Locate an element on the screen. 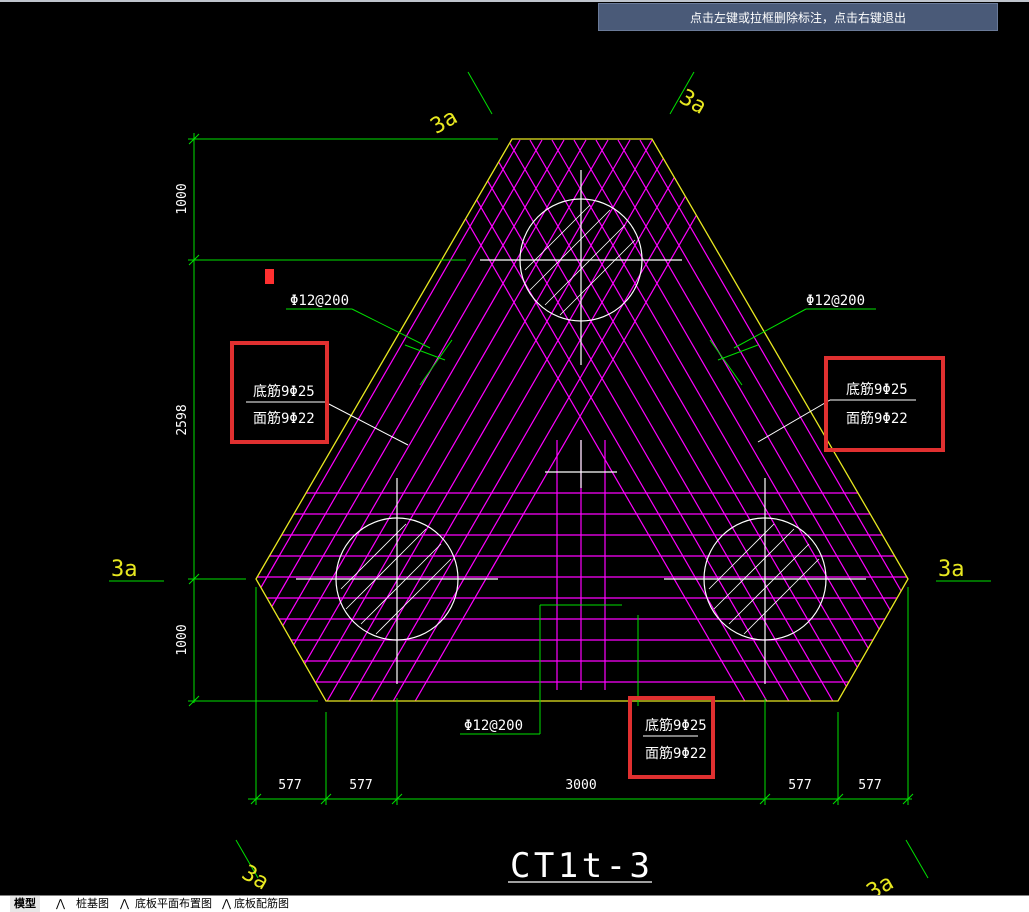 This screenshot has width=1029, height=912. bottom-rebar-label-left: 底筋9Φ25 is located at coordinates (284, 391).